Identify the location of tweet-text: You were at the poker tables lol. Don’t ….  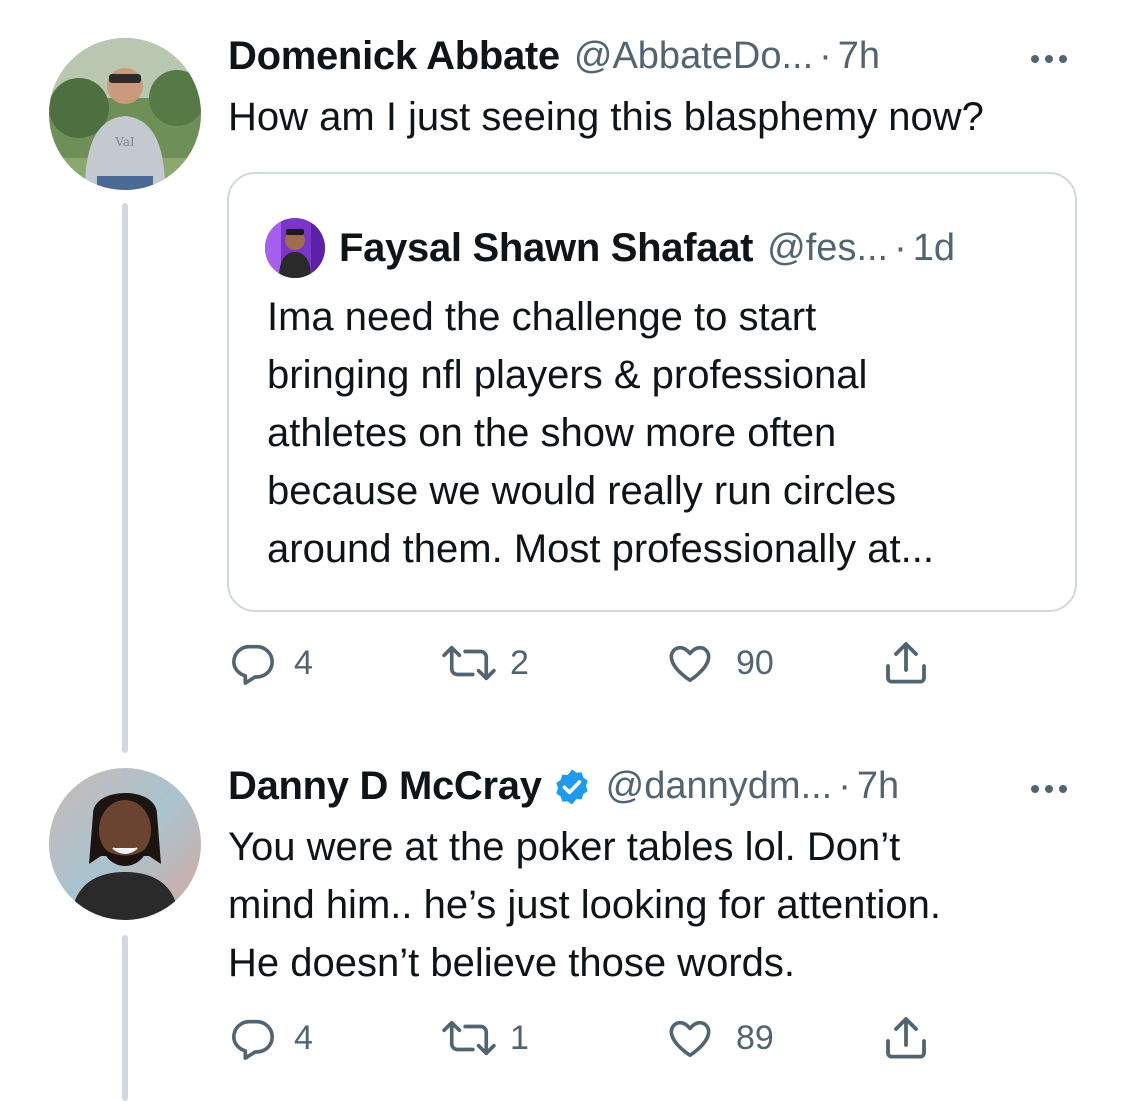
(668, 905).